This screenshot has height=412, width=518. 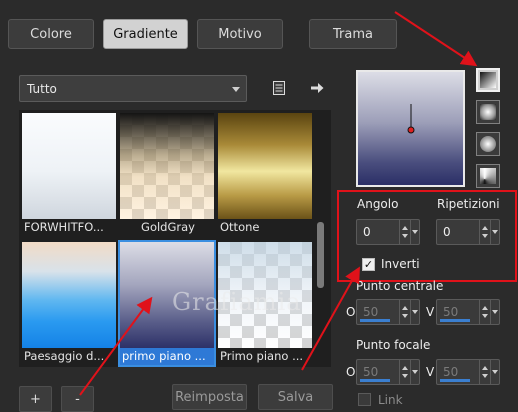 I want to click on focal-v-label: V, so click(x=430, y=372).